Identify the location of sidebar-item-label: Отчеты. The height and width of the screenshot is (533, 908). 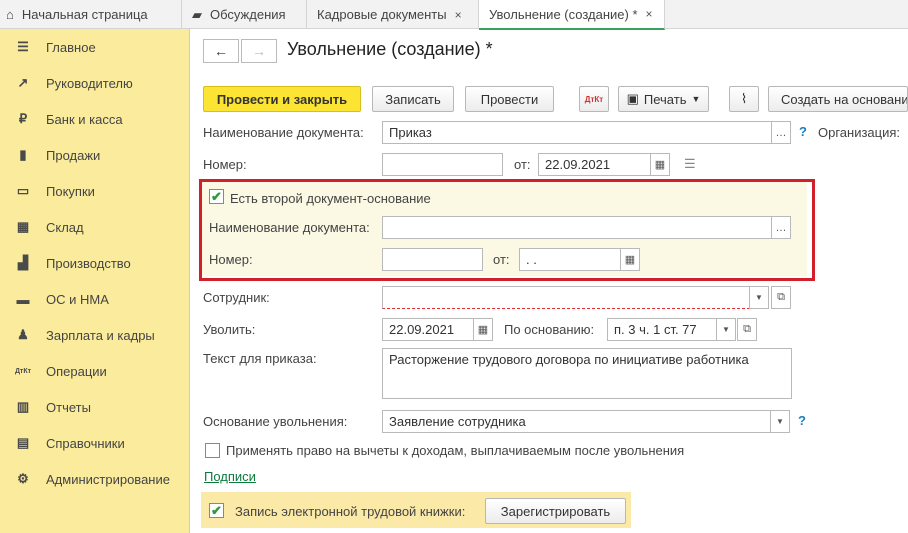
(68, 407).